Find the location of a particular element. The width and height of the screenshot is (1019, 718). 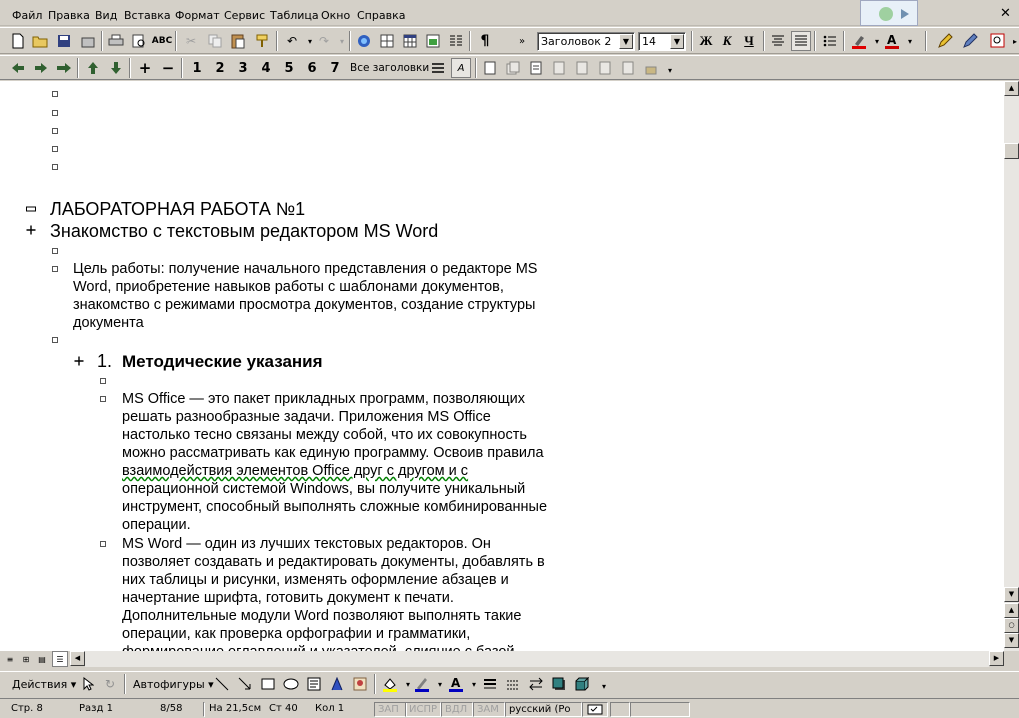

font-size-combo: 14 ▼ is located at coordinates (662, 41).